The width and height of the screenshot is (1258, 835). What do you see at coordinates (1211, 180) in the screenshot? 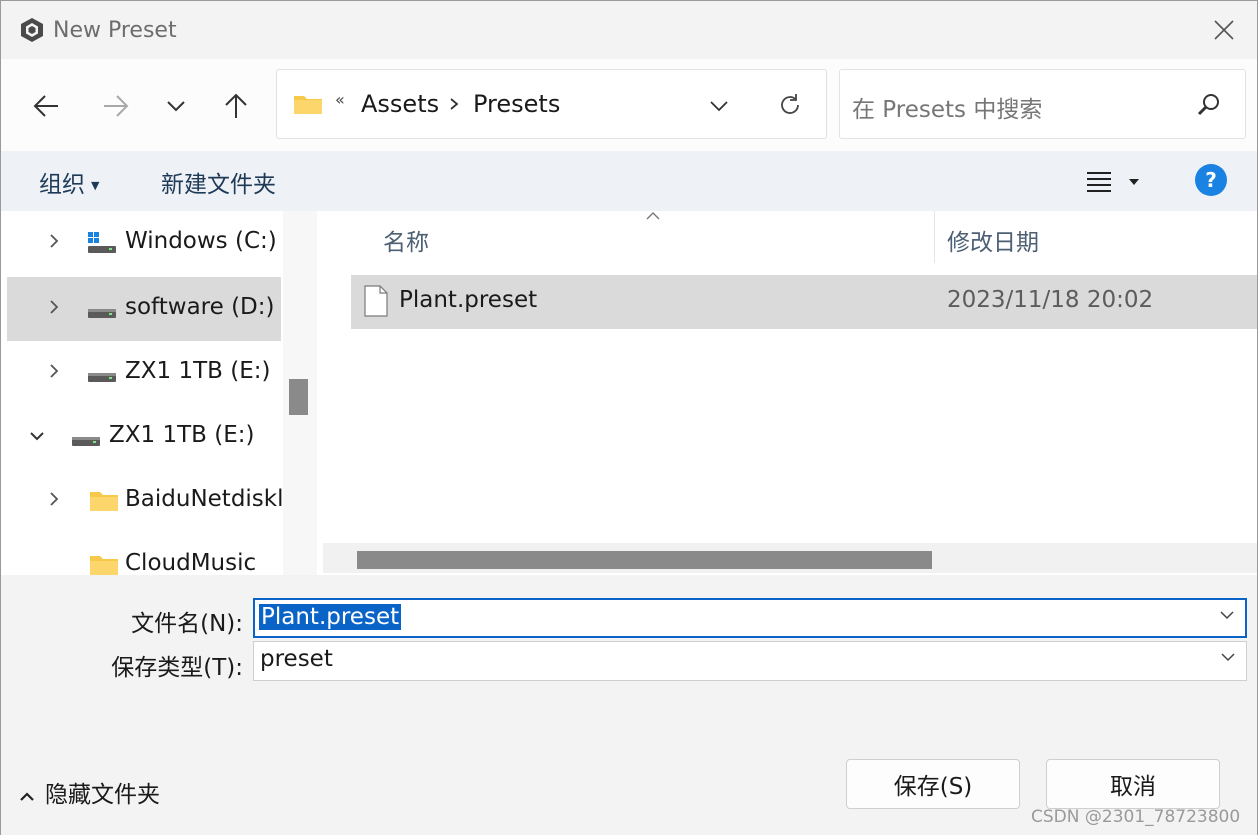
I see `help-button: ?` at bounding box center [1211, 180].